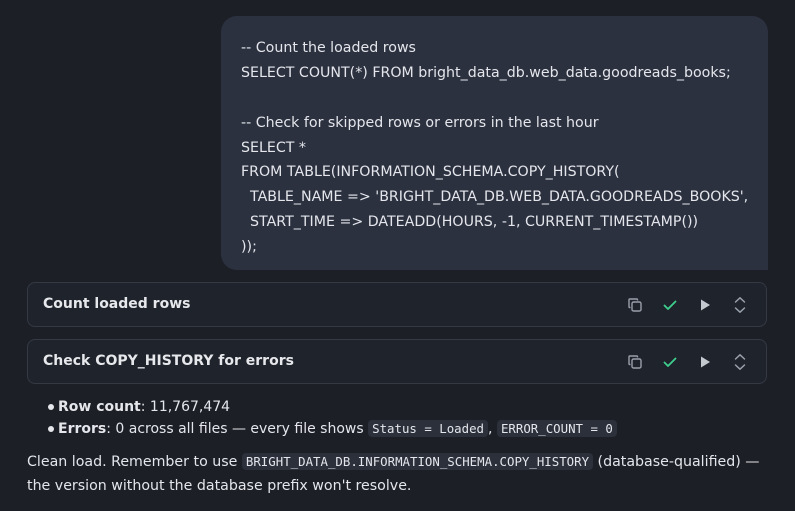  What do you see at coordinates (185, 407) in the screenshot?
I see `row-count-value: : 11,767,474` at bounding box center [185, 407].